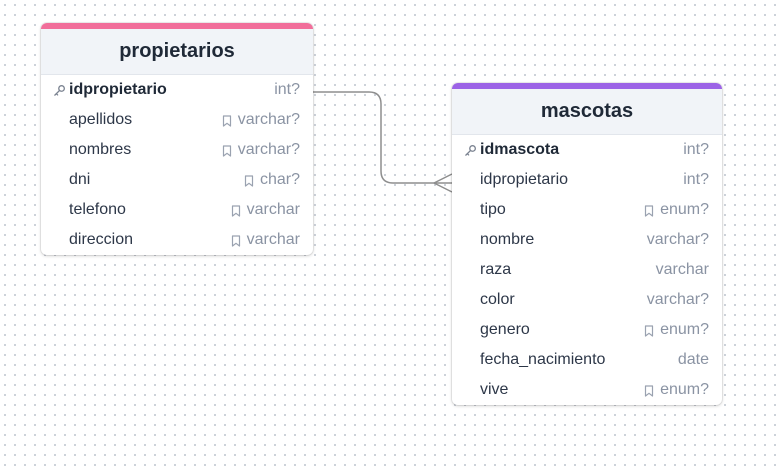  What do you see at coordinates (543, 359) in the screenshot?
I see `field-name-text: fecha_nacimiento` at bounding box center [543, 359].